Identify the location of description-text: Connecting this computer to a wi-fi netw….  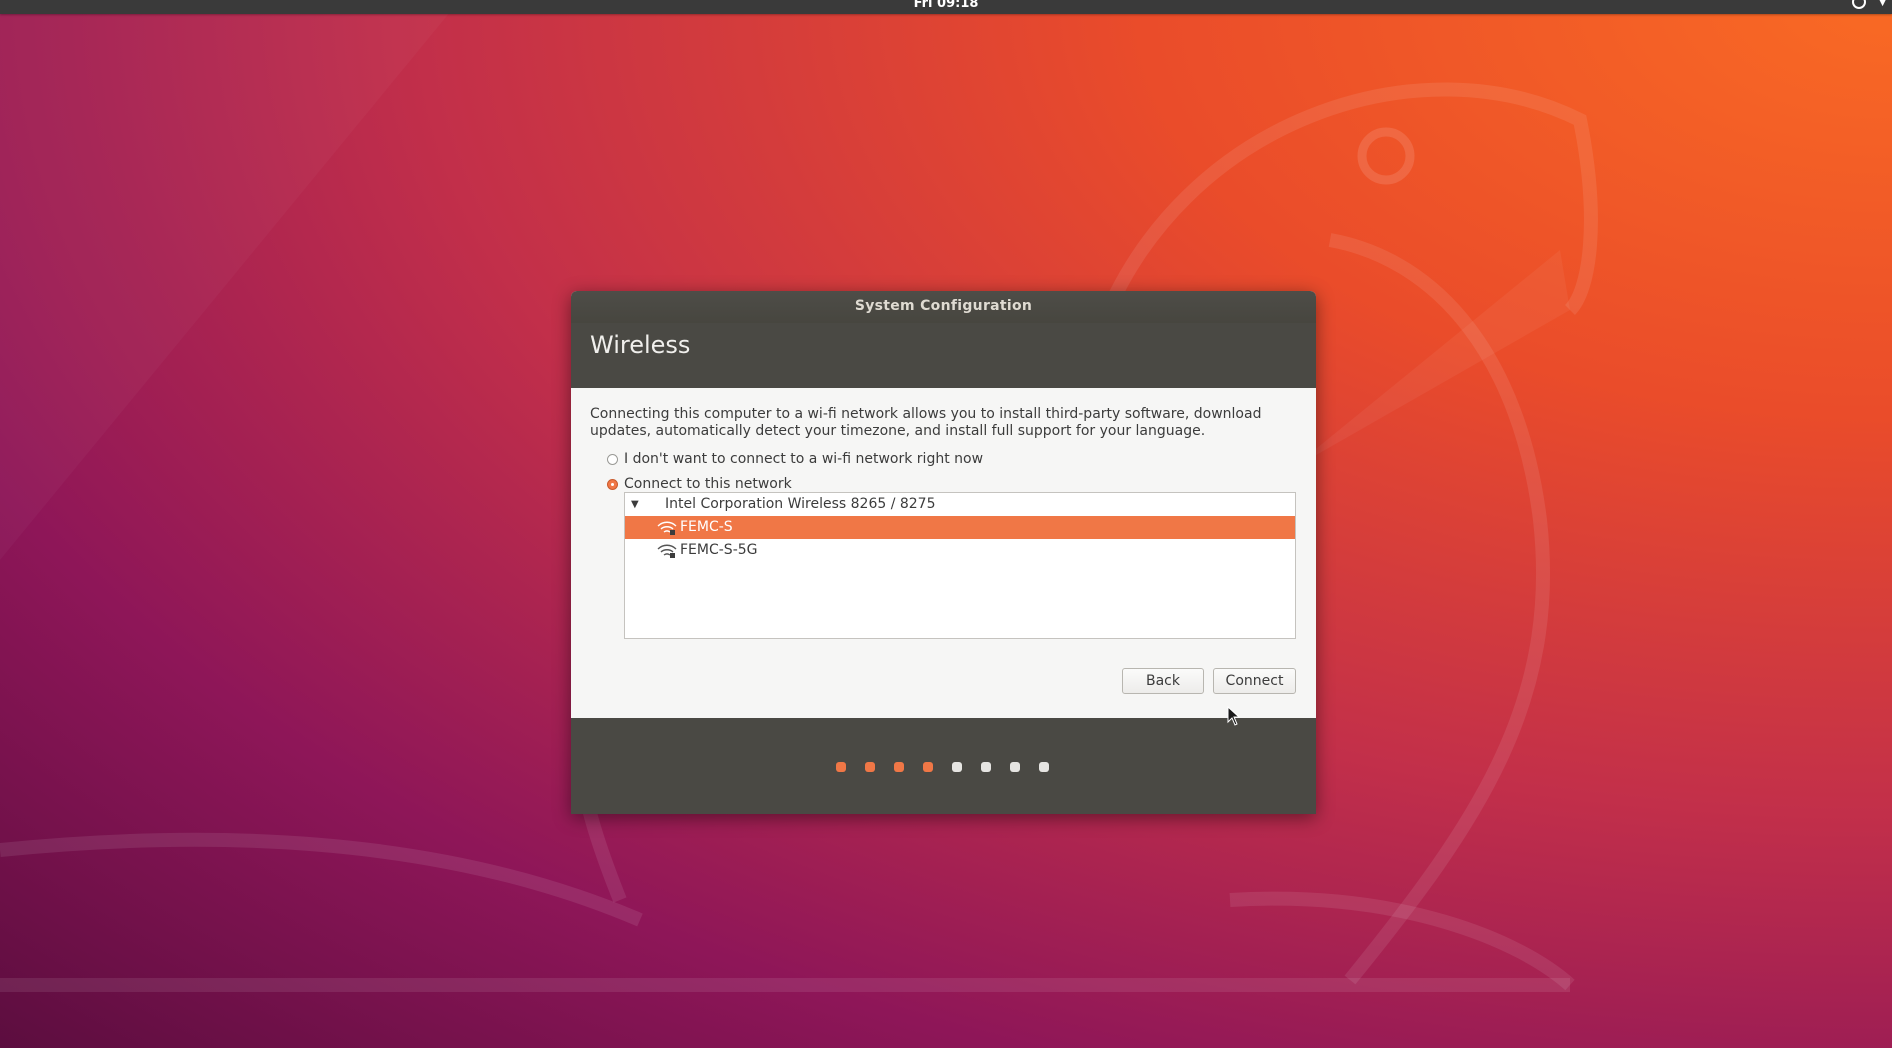
(926, 422).